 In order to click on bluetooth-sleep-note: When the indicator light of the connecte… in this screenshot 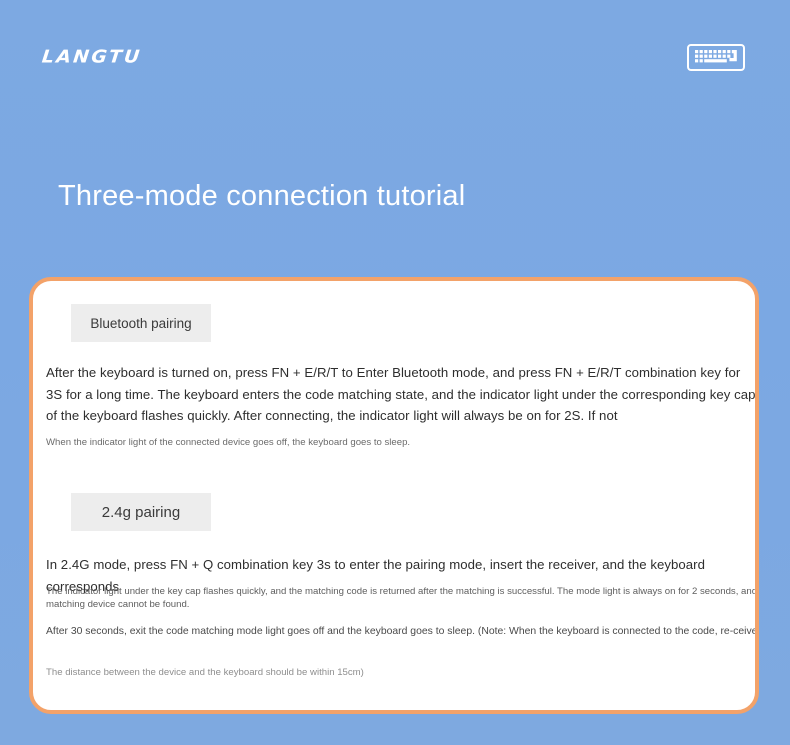, I will do `click(228, 442)`.